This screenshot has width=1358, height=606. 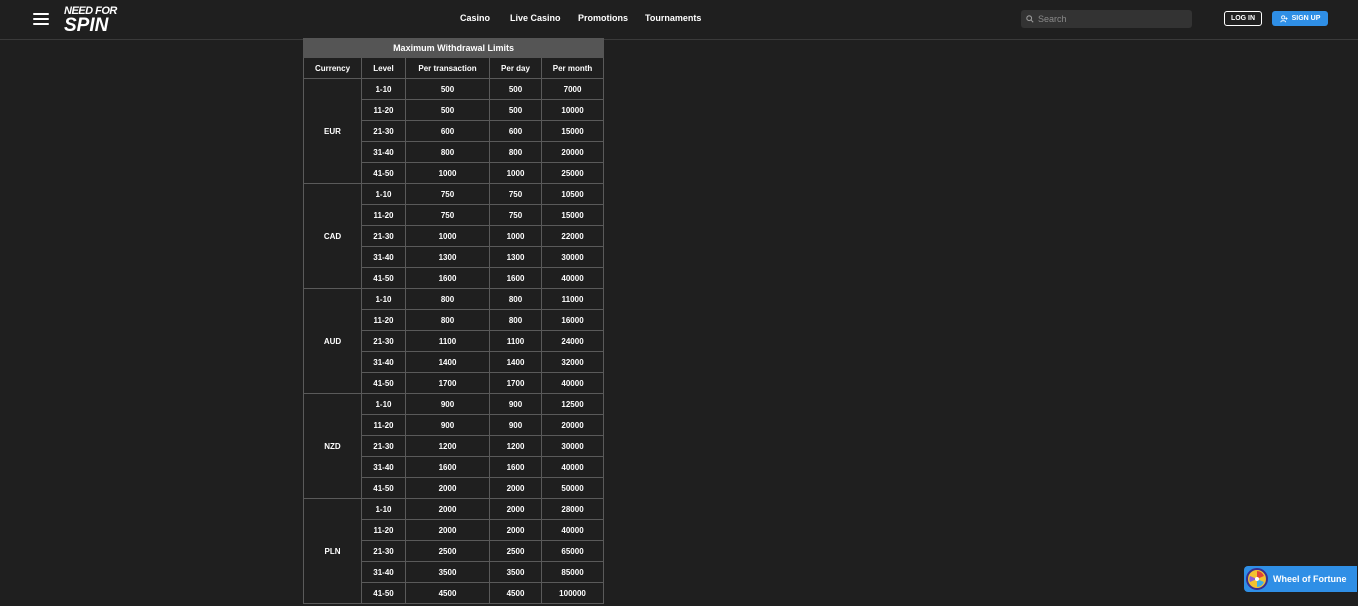 I want to click on wheel-of-fortune-label: Wheel of Fortune, so click(x=1310, y=579).